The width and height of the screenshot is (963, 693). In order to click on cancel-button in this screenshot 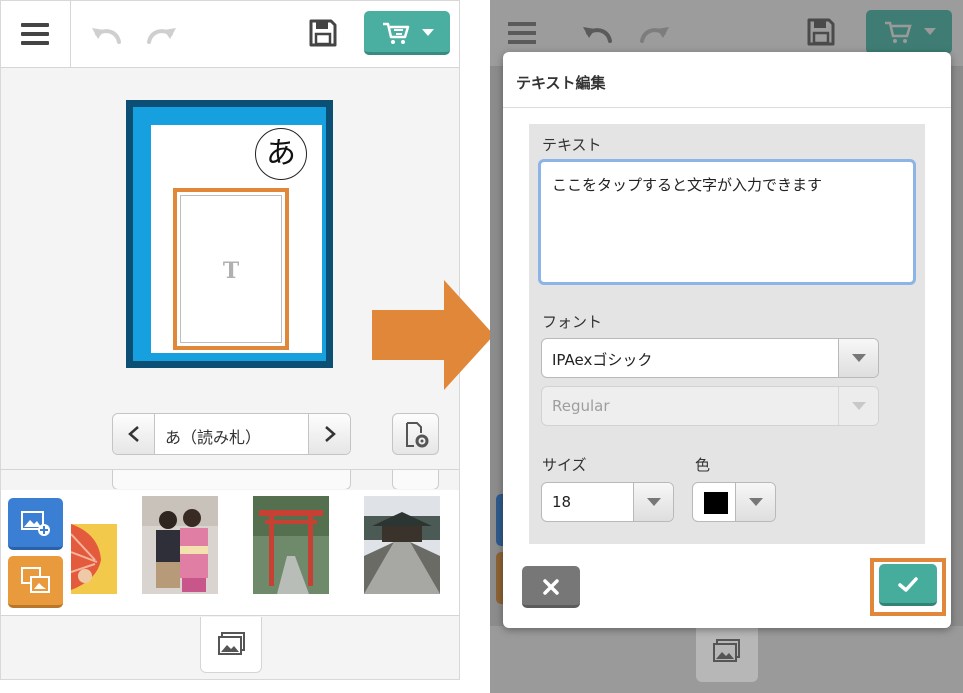, I will do `click(551, 587)`.